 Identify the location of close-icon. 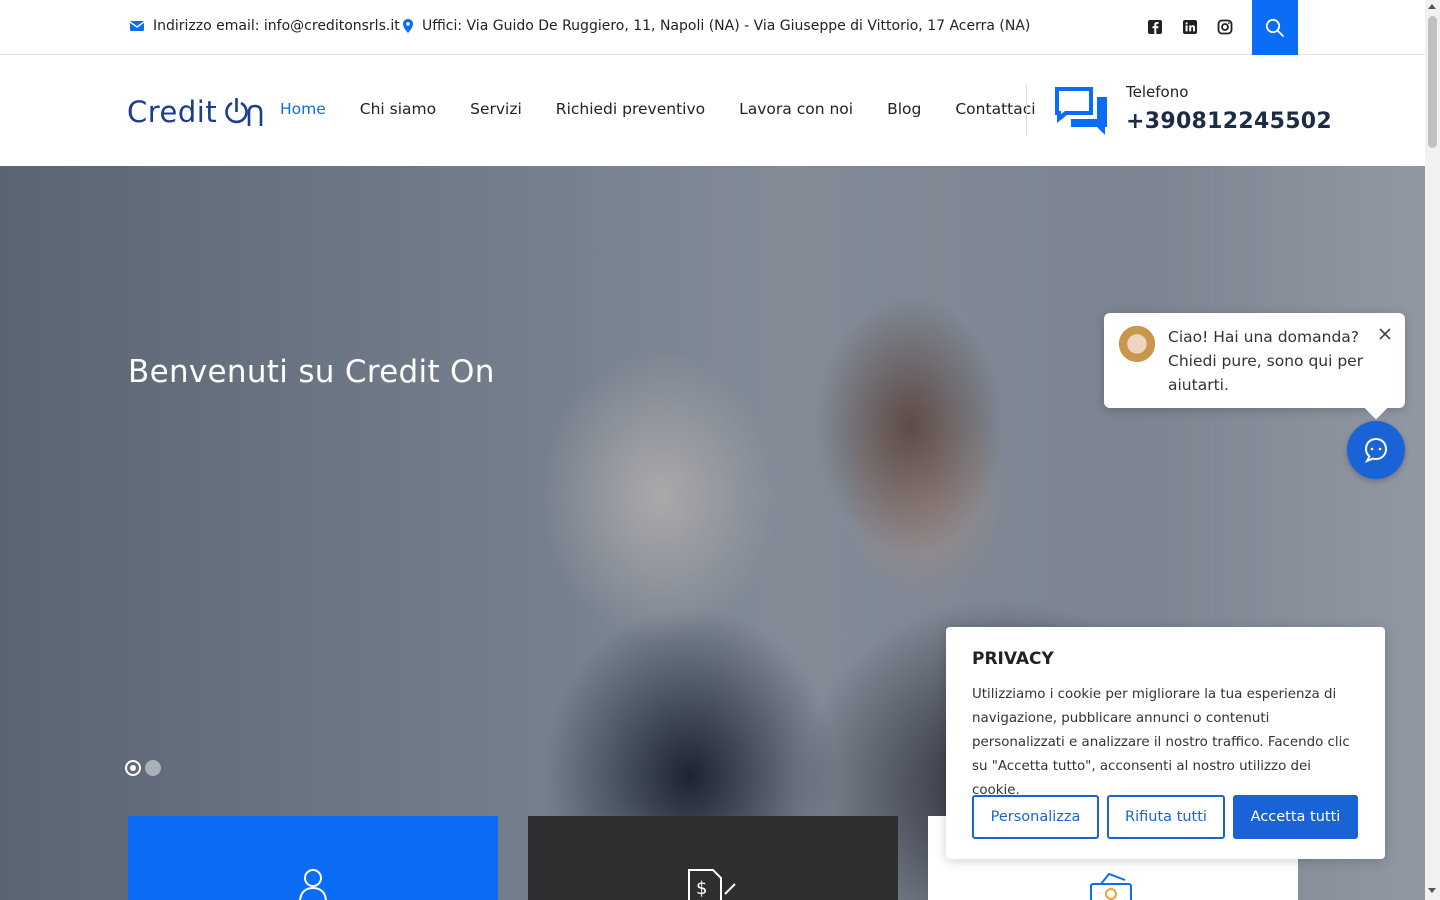
(1385, 334).